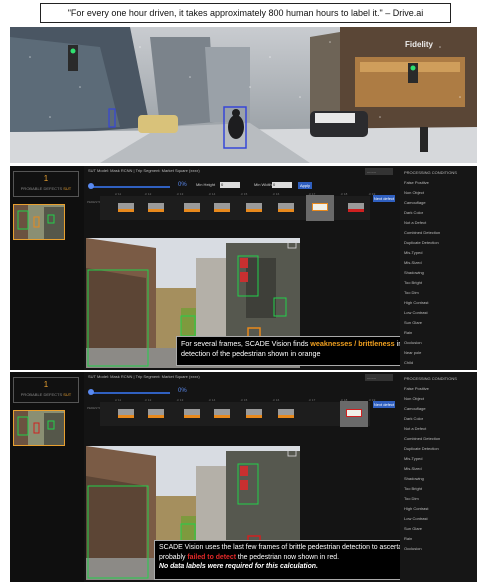  What do you see at coordinates (282, 185) in the screenshot?
I see `min-width-input: 0` at bounding box center [282, 185].